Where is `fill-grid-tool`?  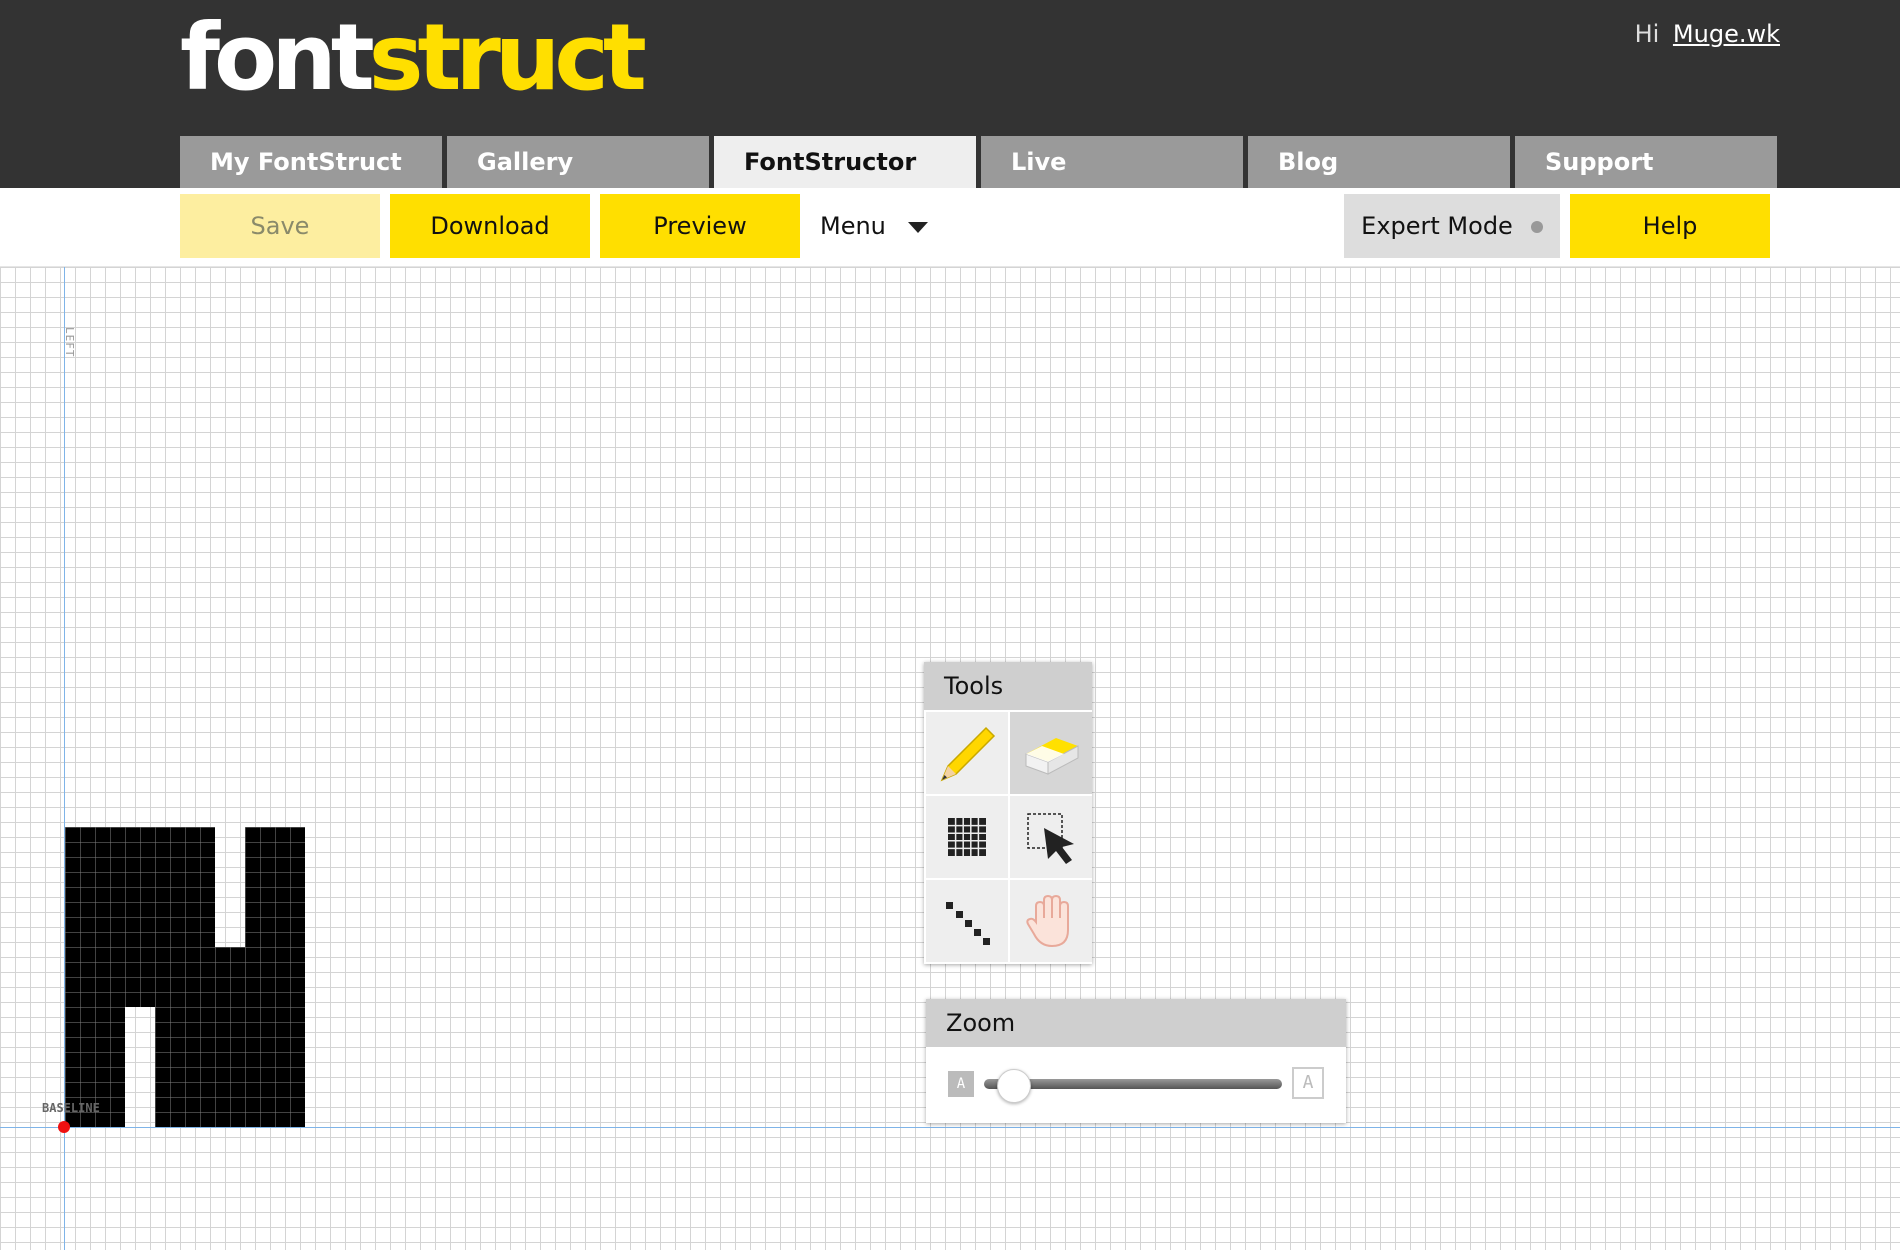
fill-grid-tool is located at coordinates (967, 837).